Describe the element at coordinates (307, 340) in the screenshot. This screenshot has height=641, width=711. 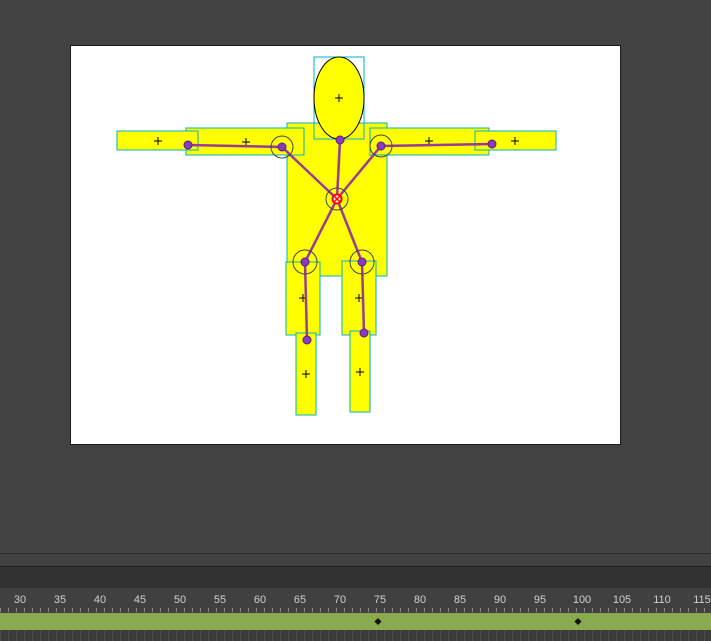
I see `left-knee-joint` at that location.